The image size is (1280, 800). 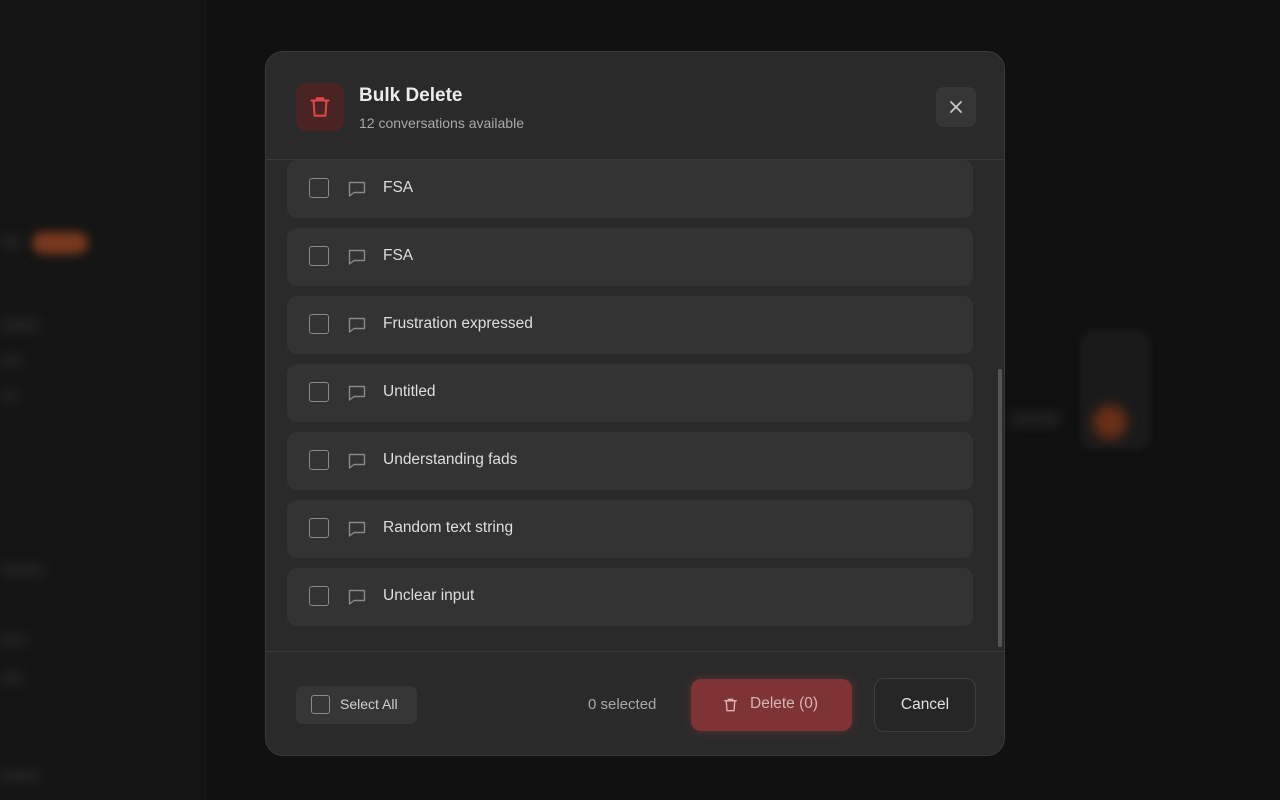 I want to click on list-item: Random text string, so click(x=630, y=529).